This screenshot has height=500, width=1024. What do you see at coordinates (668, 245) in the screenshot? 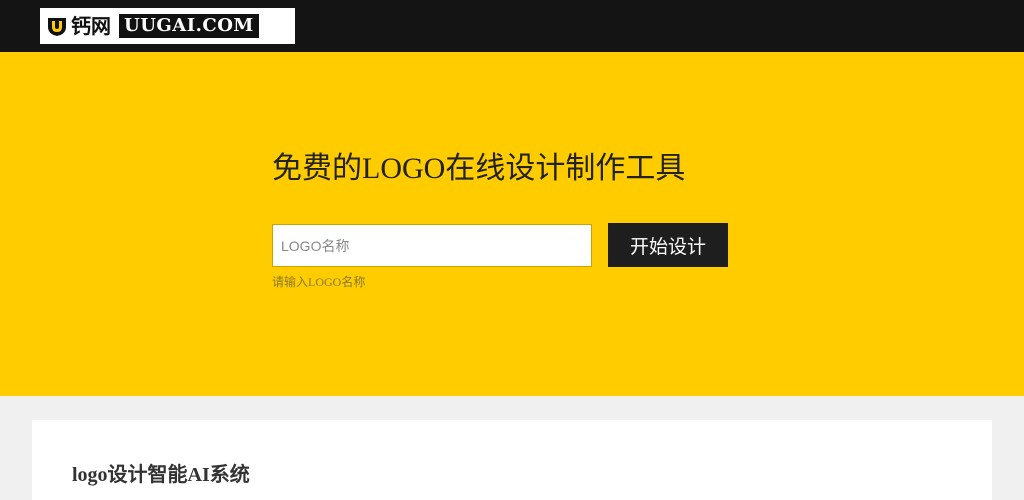
I see `start-design-button: 开始设计` at bounding box center [668, 245].